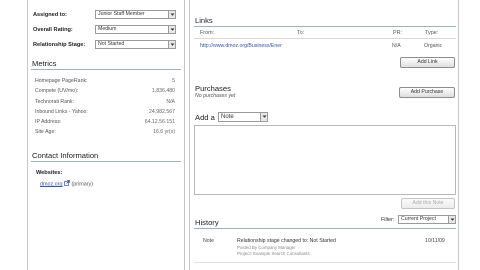 Image resolution: width=480 pixels, height=270 pixels. What do you see at coordinates (273, 253) in the screenshot?
I see `history-entry-meta2: Project: Example Search Consultants` at bounding box center [273, 253].